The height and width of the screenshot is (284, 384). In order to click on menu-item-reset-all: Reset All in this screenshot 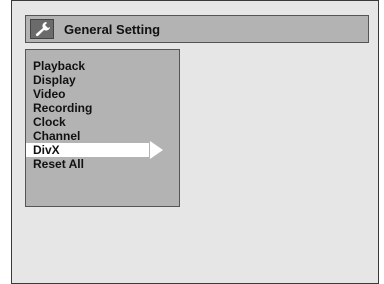, I will do `click(102, 164)`.